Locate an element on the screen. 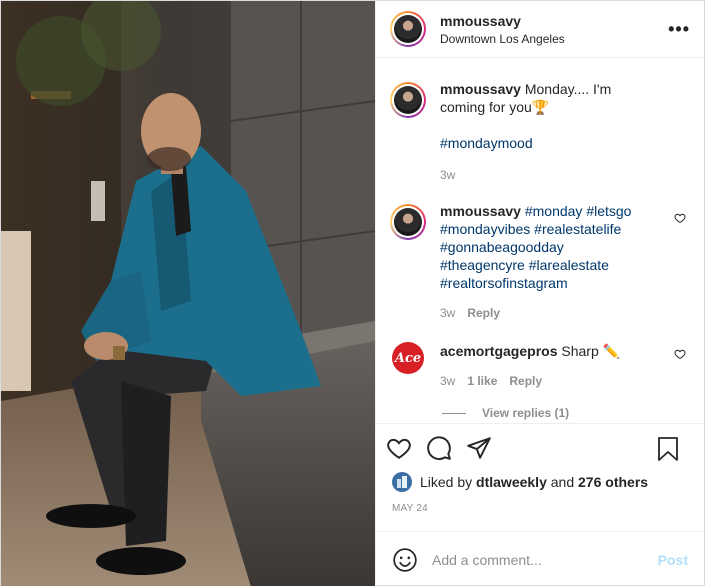  save-bookmark-icon is located at coordinates (668, 449).